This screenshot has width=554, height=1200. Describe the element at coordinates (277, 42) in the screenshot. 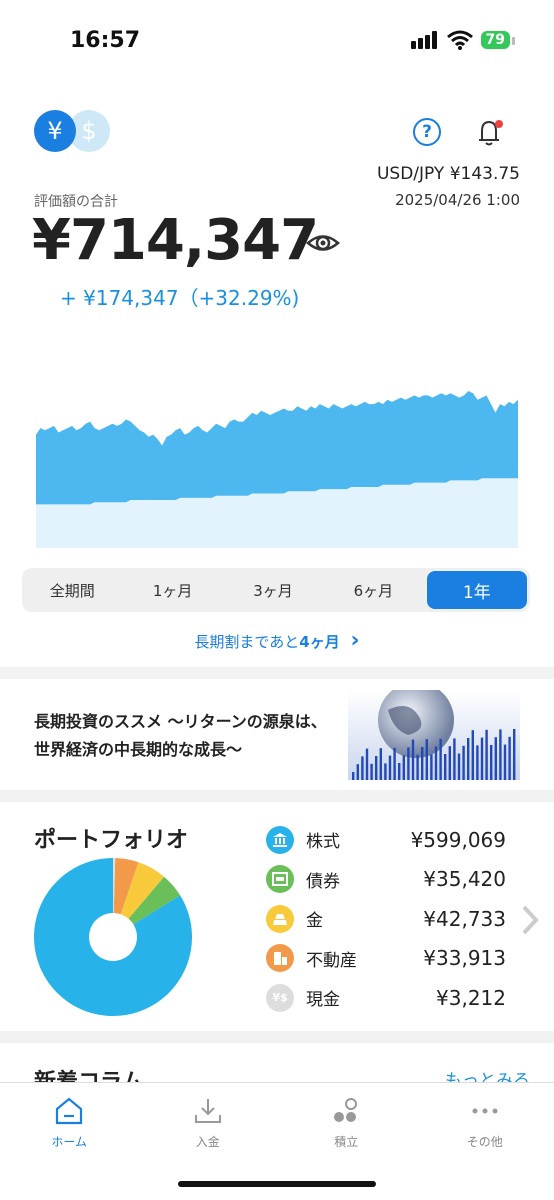

I see `status-bar: 16:57 79` at that location.